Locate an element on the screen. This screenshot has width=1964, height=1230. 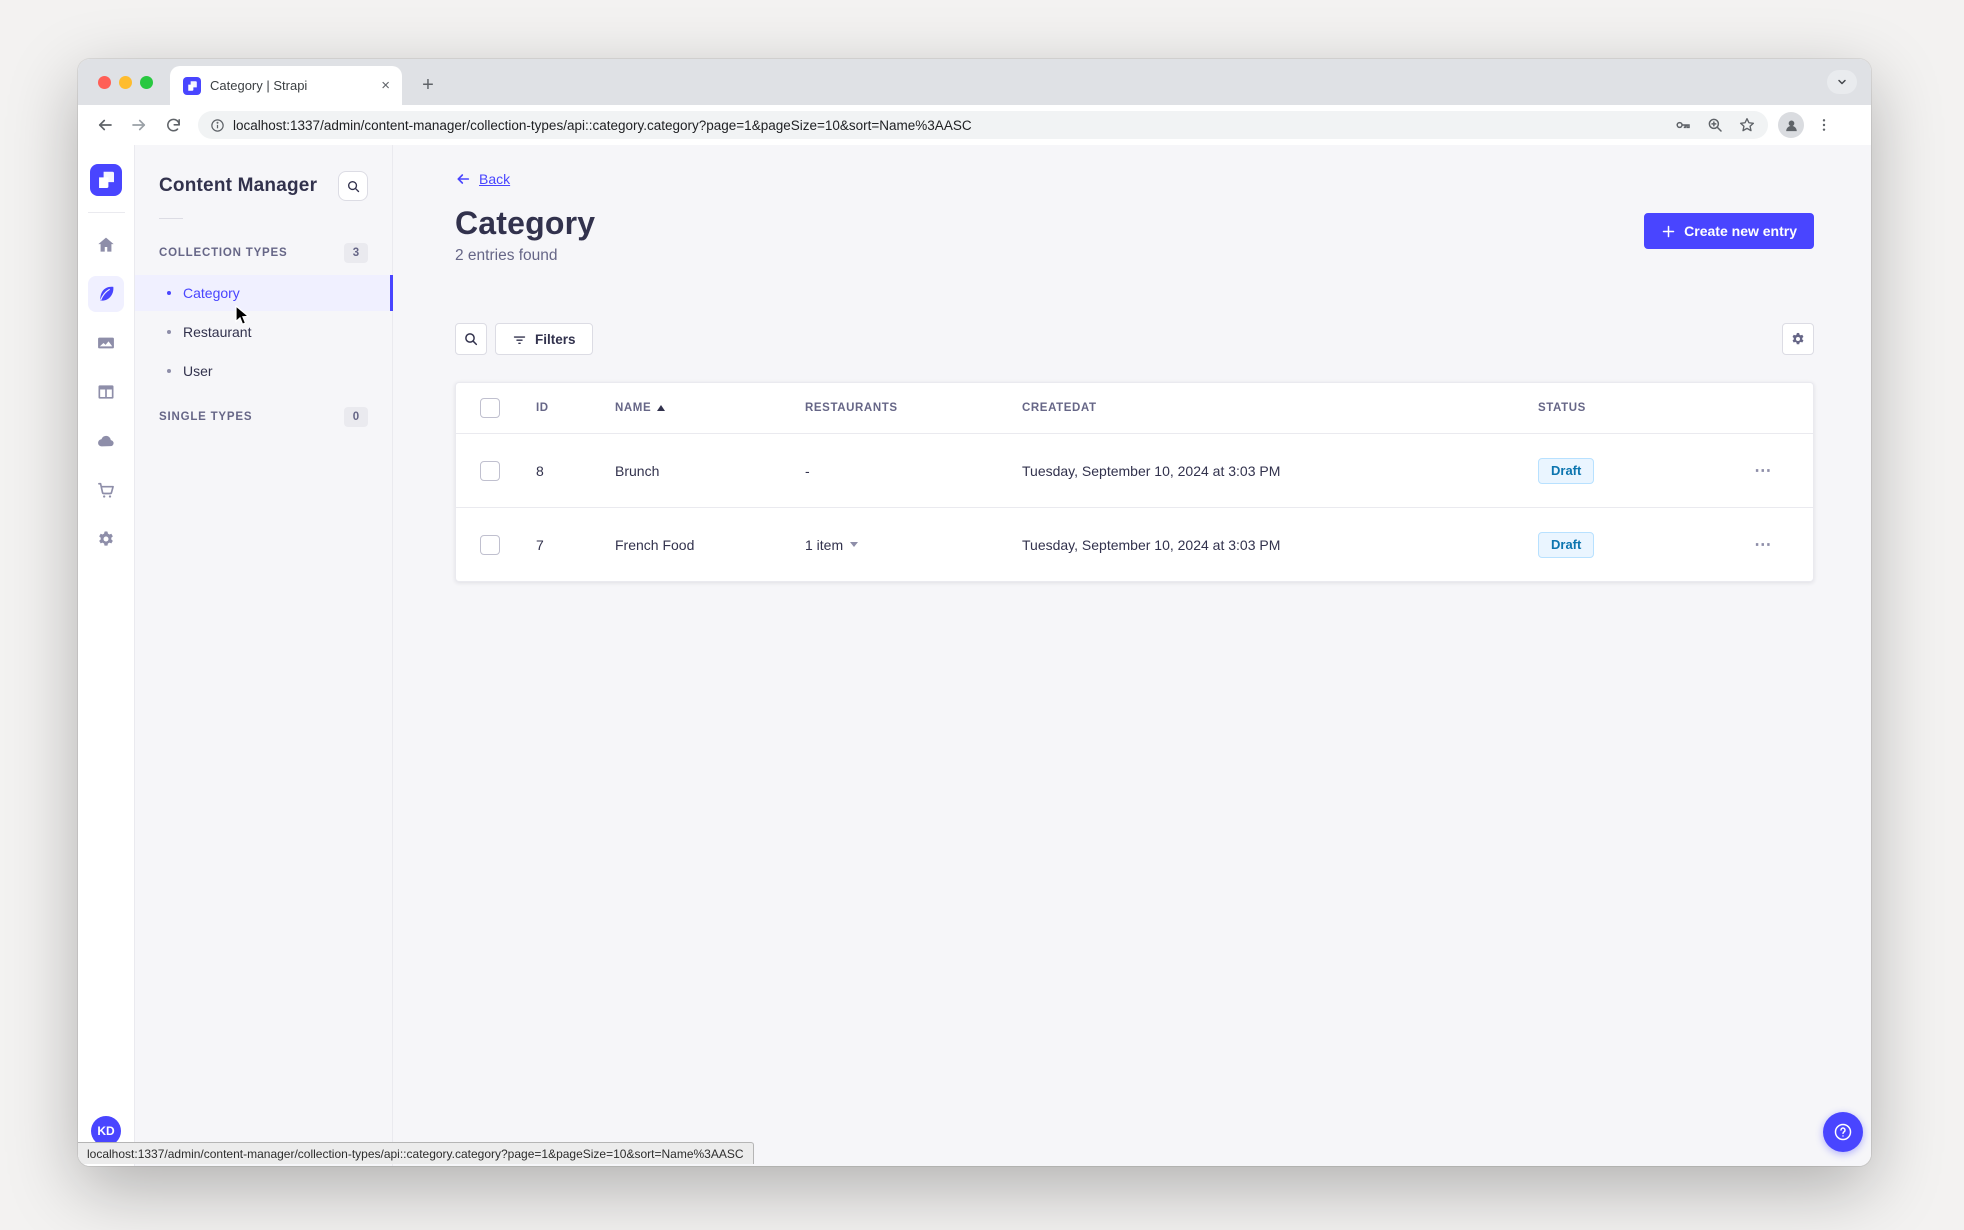
bookmark-star-icon is located at coordinates (1747, 125).